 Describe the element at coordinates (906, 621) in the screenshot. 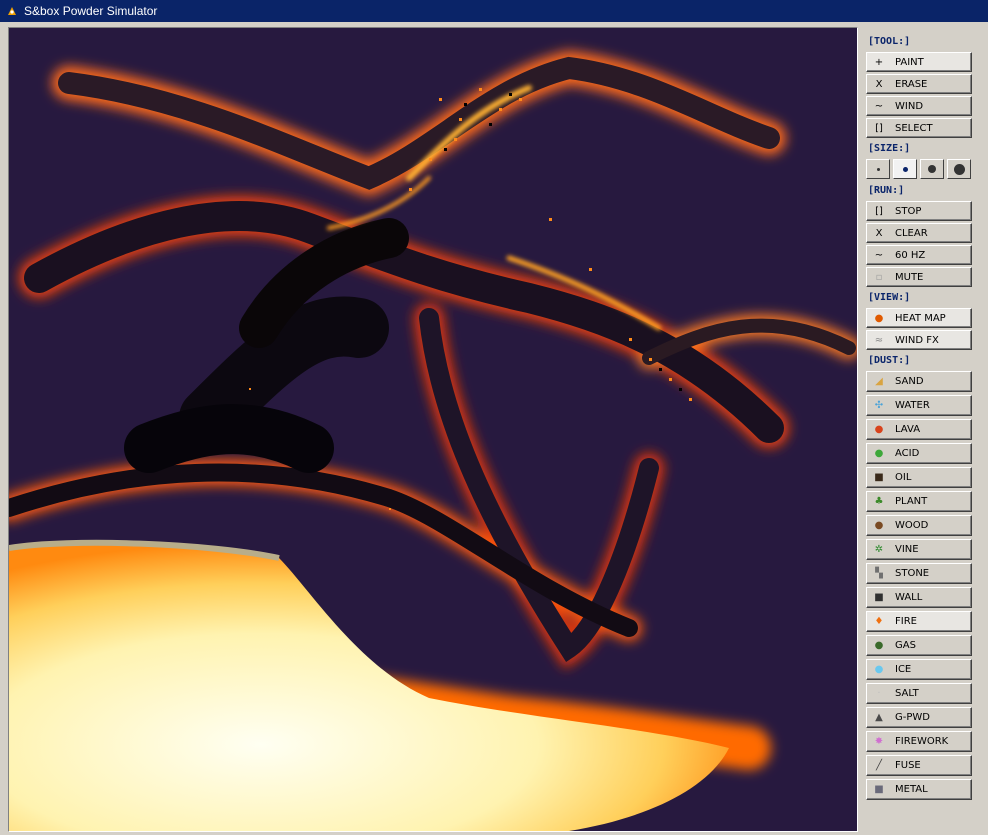

I see `button-label: FIRE` at that location.